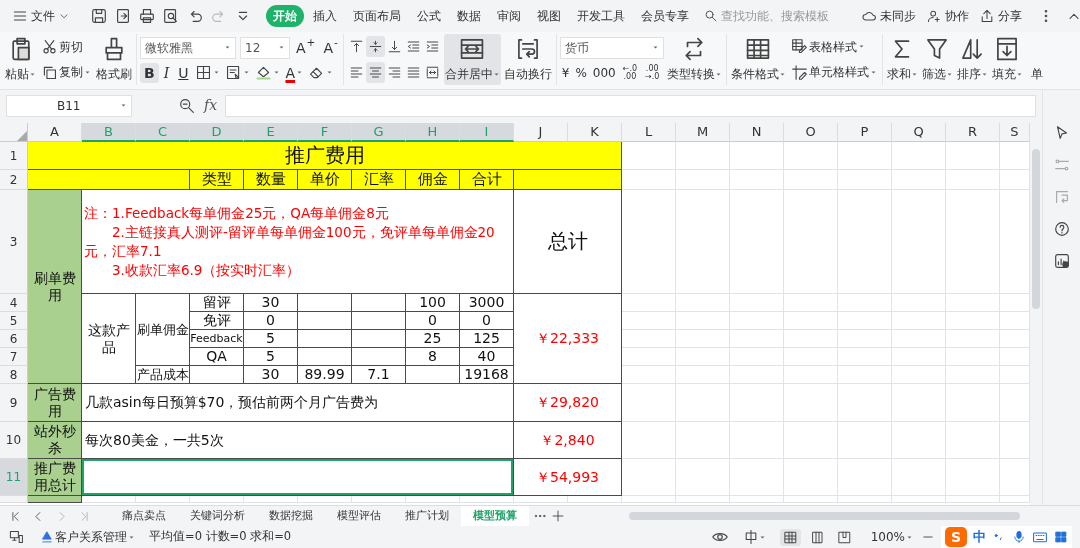 The image size is (1080, 548). I want to click on column-header: O, so click(811, 132).